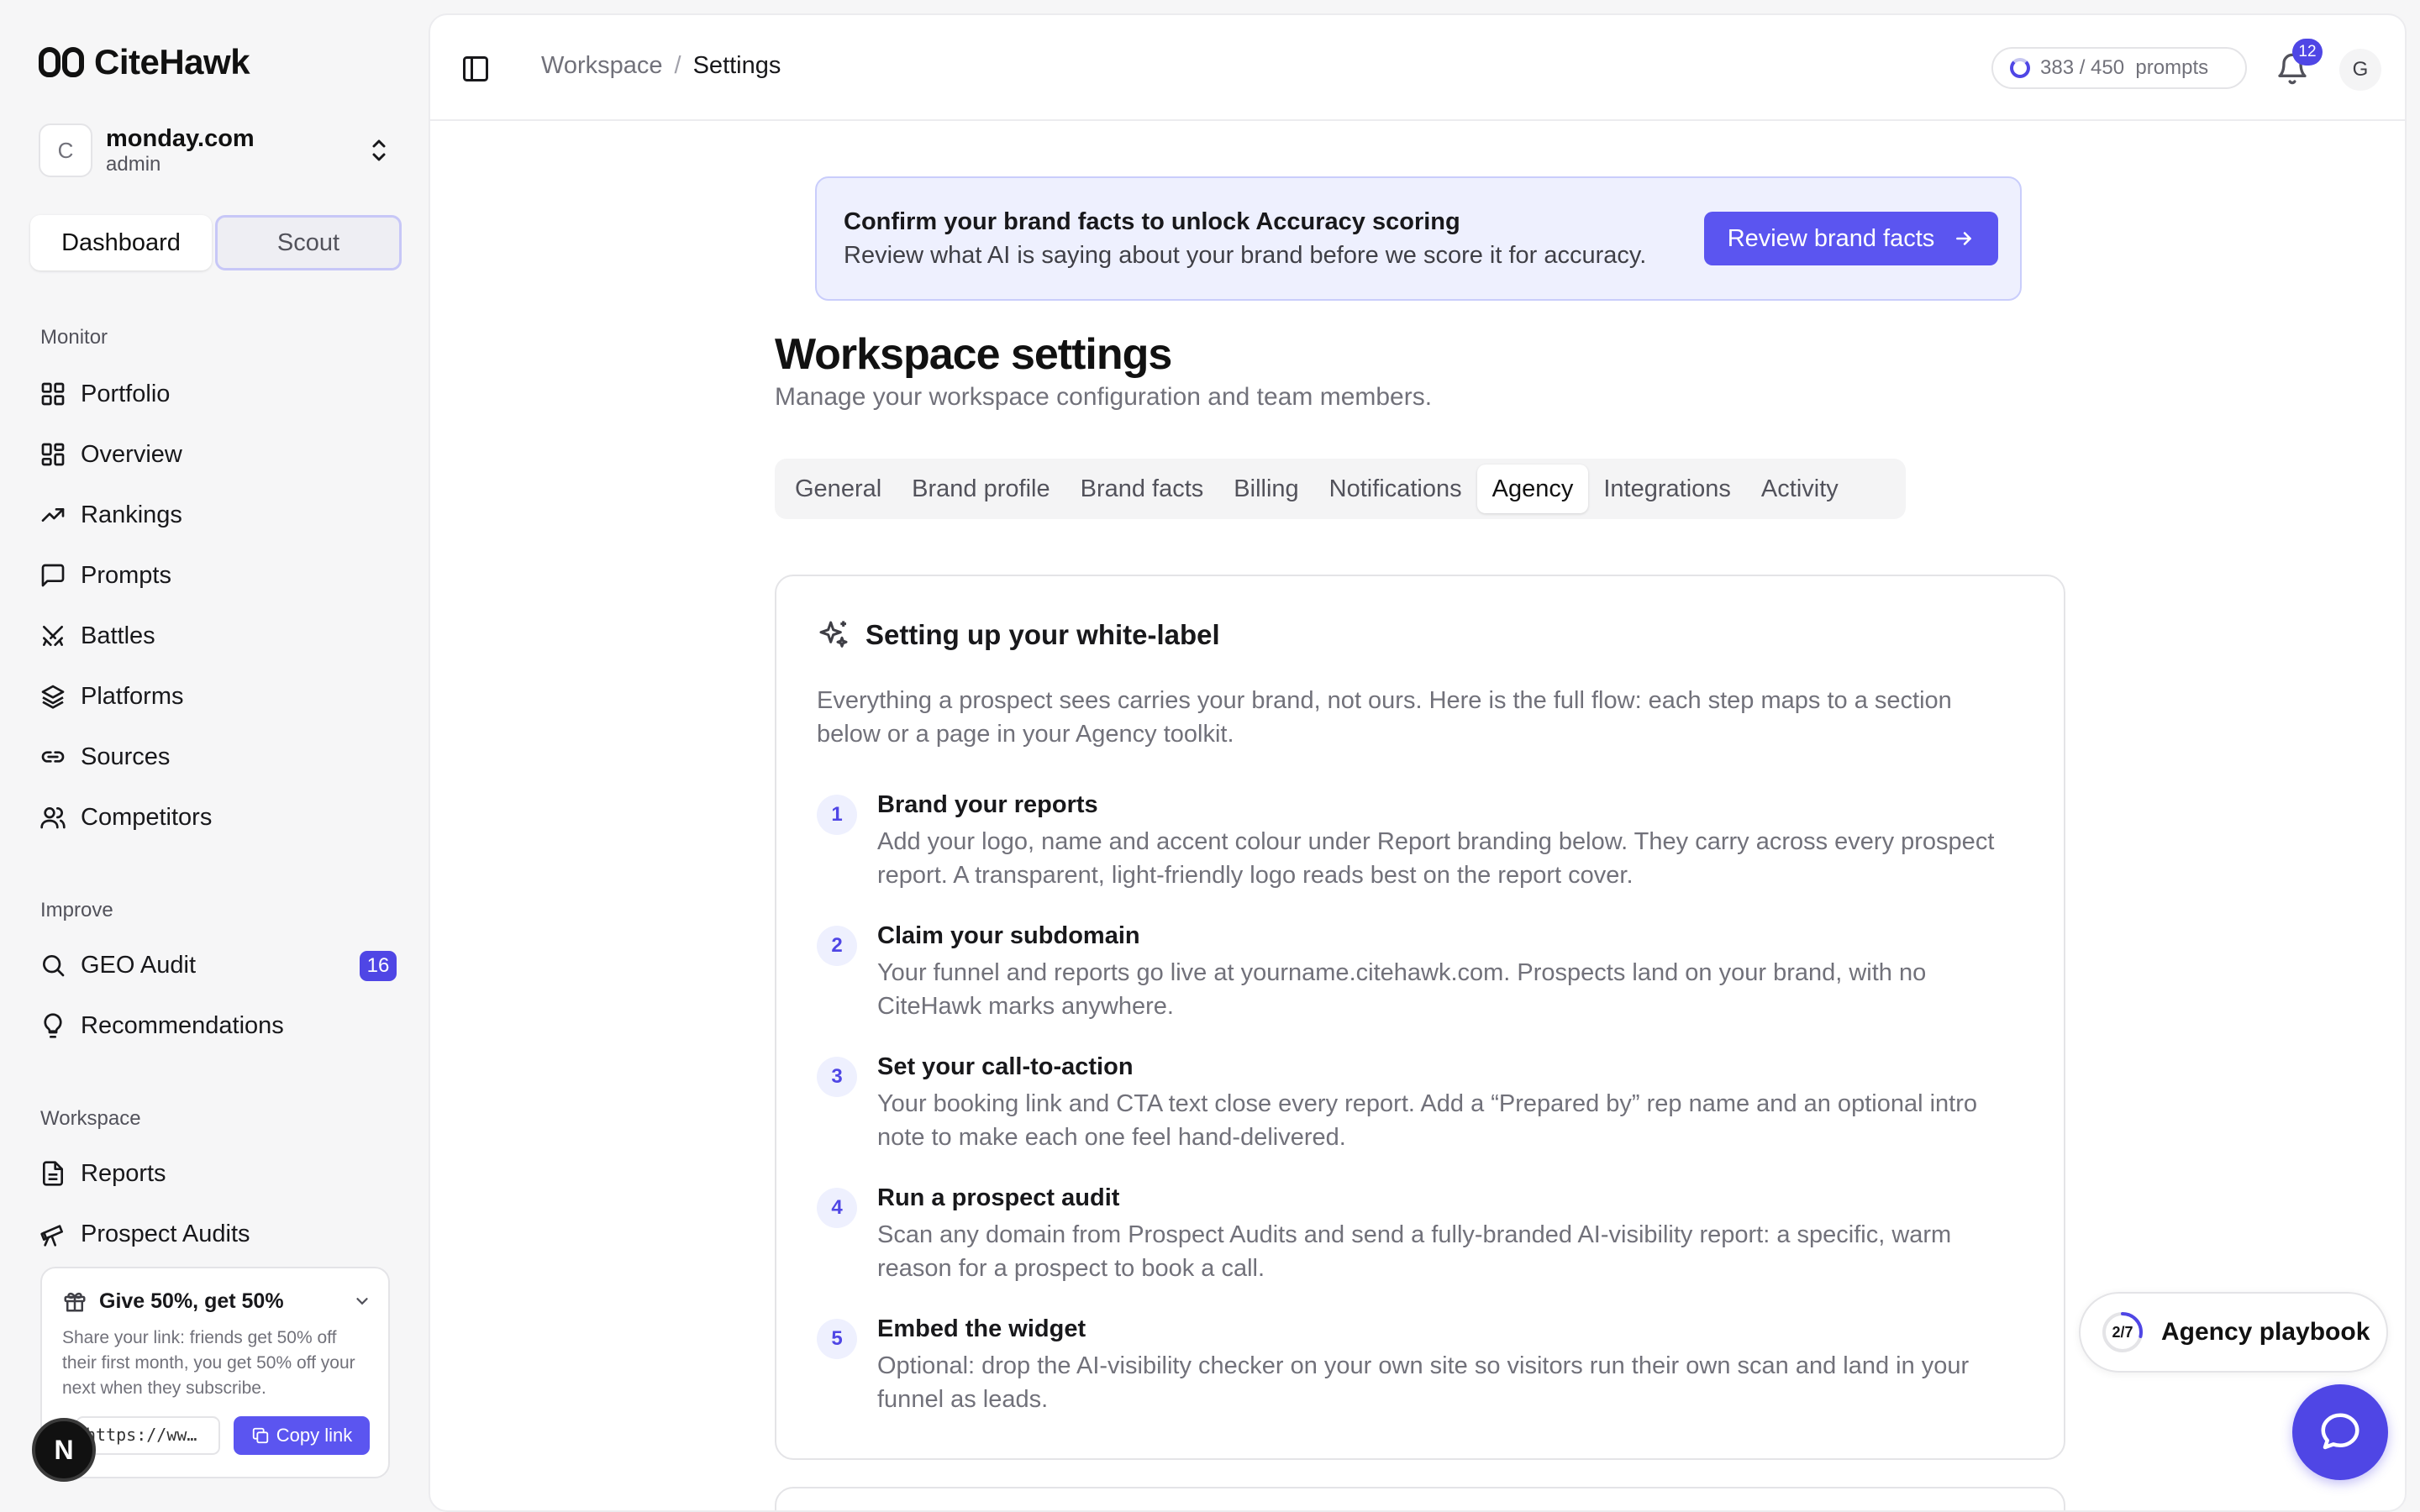 This screenshot has height=1512, width=2420. What do you see at coordinates (988, 804) in the screenshot?
I see `step-title: Brand your reports` at bounding box center [988, 804].